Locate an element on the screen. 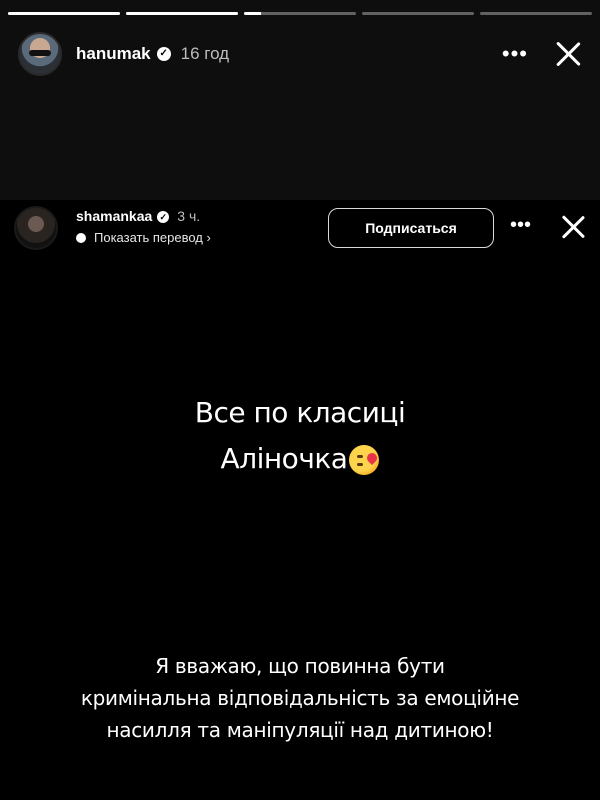  story-timestamp: 3 ч. is located at coordinates (189, 216).